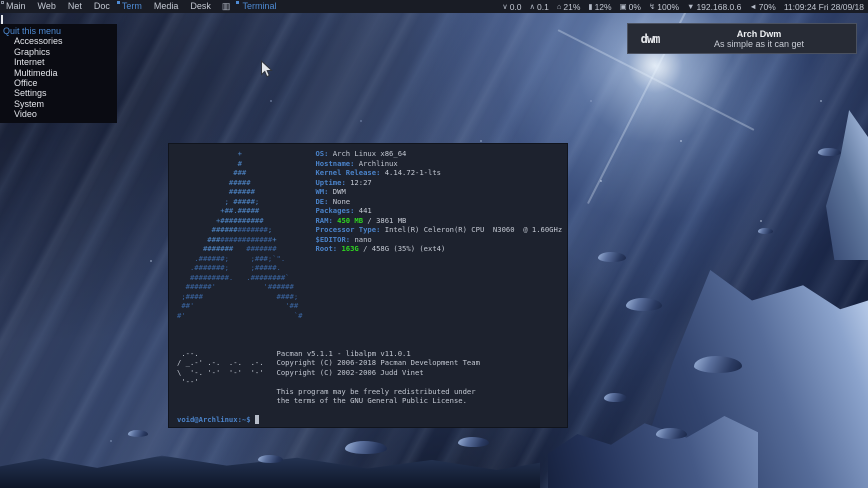 The height and width of the screenshot is (488, 868). I want to click on tag-main: Main, so click(16, 6).